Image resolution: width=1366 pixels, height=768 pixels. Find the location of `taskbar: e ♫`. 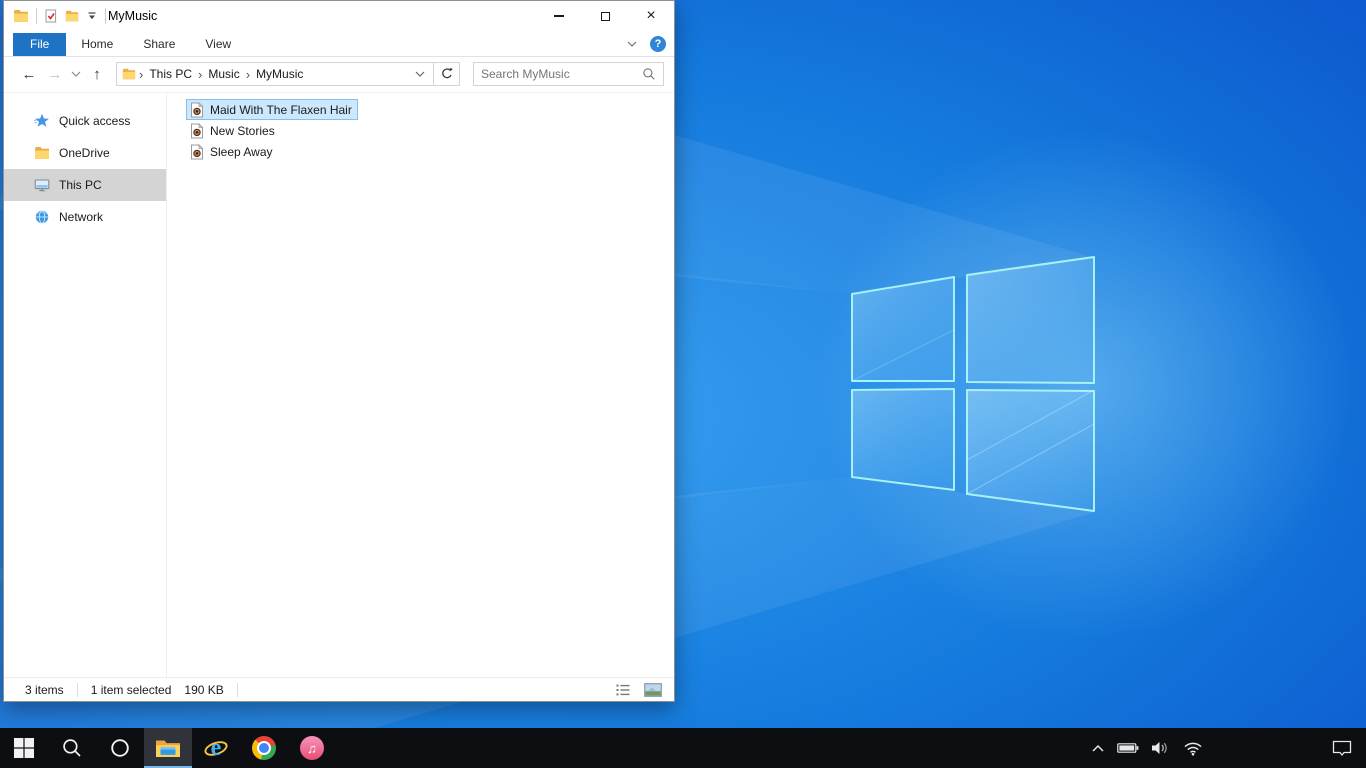

taskbar: e ♫ is located at coordinates (683, 748).